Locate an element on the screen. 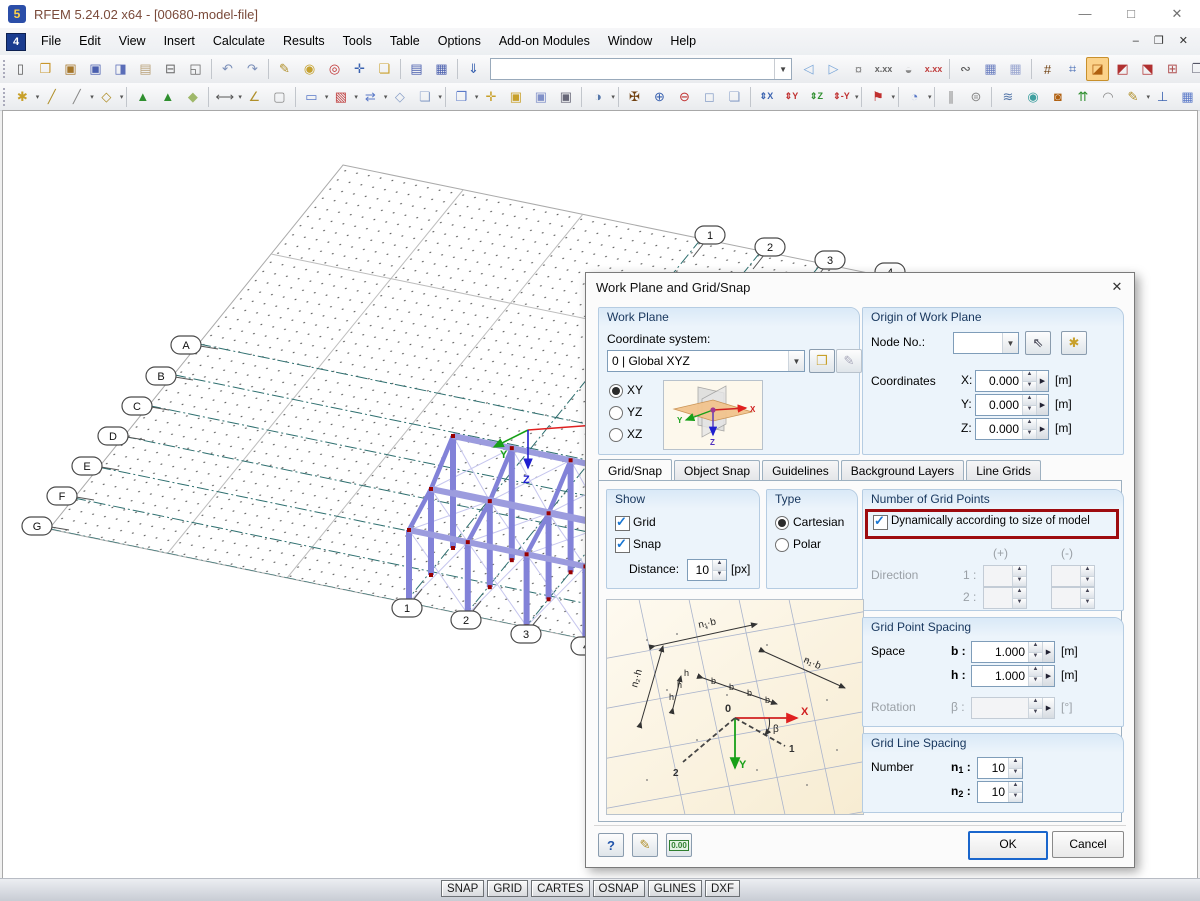 This screenshot has height=901, width=1200. new-surface-icon: ◆ is located at coordinates (192, 97).